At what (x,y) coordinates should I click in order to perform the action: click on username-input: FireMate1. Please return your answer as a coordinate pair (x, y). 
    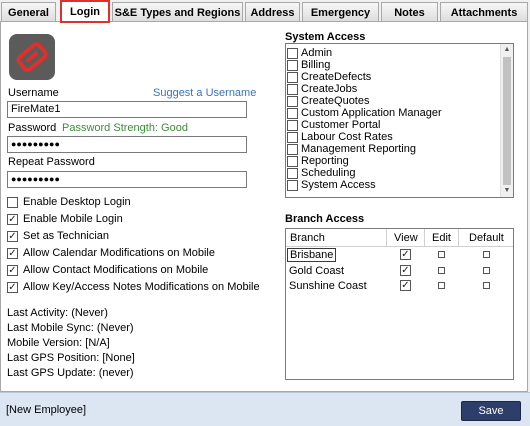
    Looking at the image, I should click on (127, 109).